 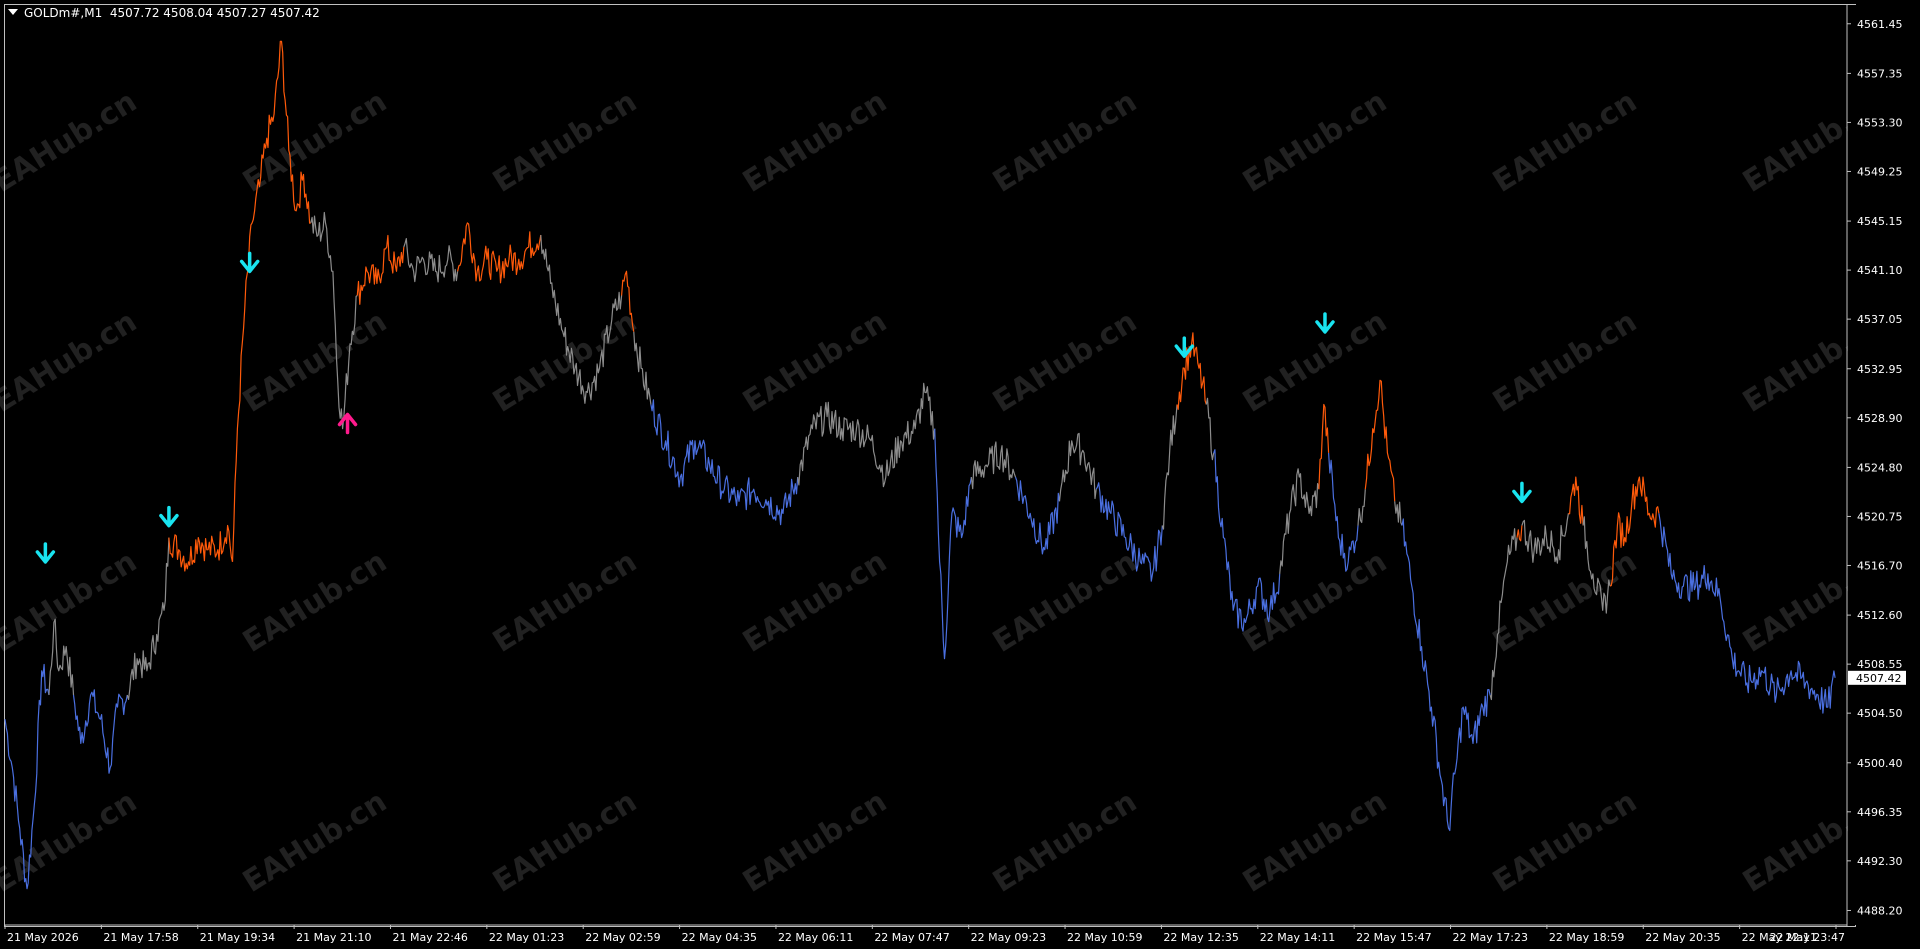 I want to click on y-tick-label: 4532.95, so click(x=1880, y=369).